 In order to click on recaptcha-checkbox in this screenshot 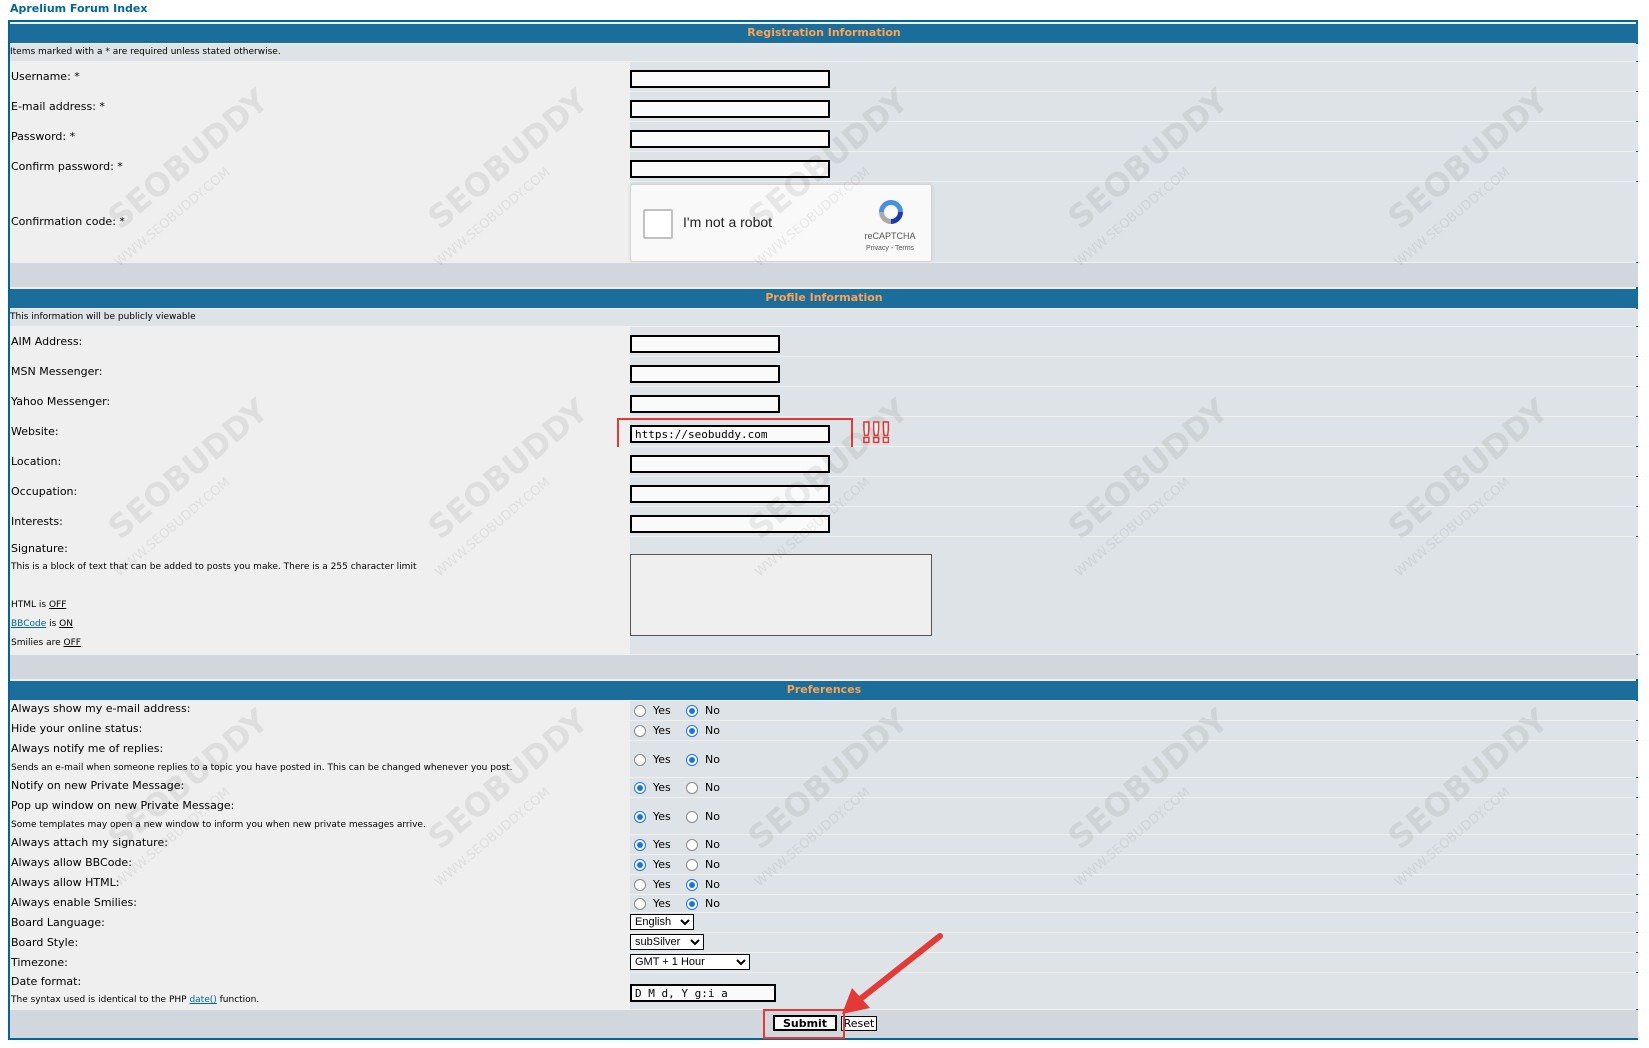, I will do `click(658, 224)`.